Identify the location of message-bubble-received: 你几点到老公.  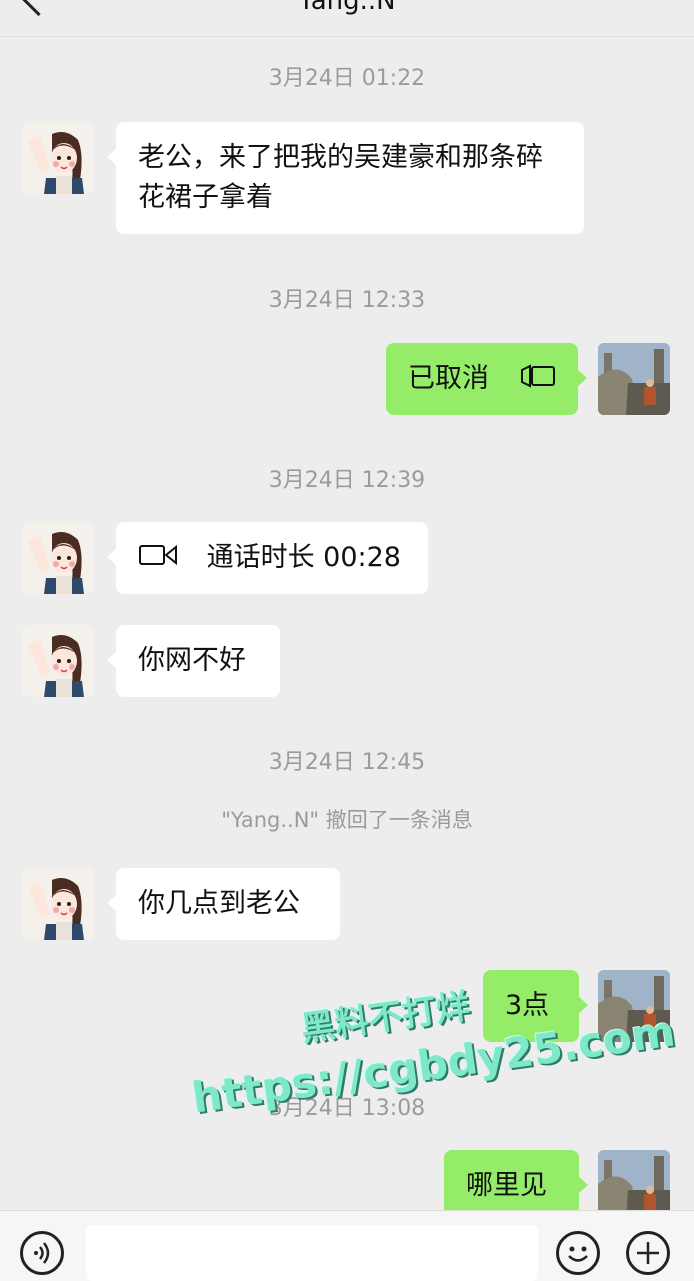
(223, 904).